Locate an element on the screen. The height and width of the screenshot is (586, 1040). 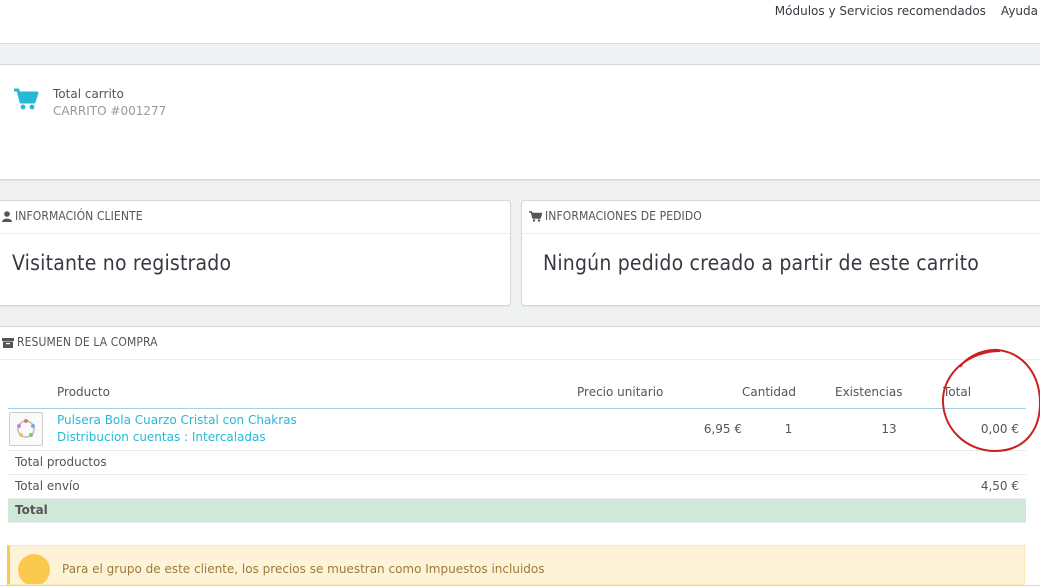
product-stock: 13 is located at coordinates (889, 429).